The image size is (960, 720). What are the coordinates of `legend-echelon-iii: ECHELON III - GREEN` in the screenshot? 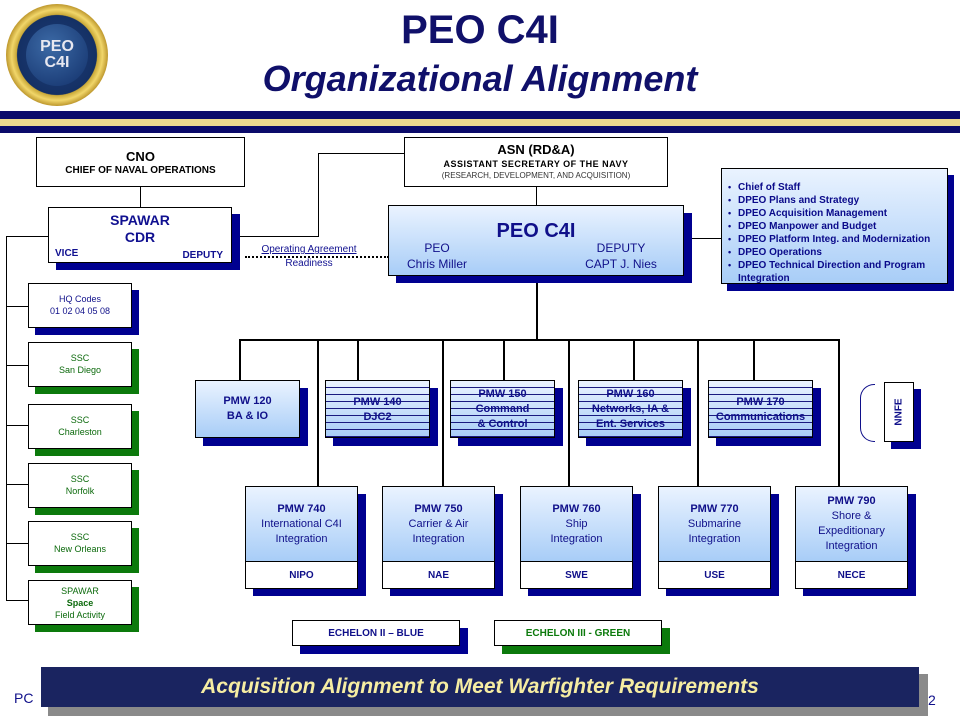 It's located at (578, 633).